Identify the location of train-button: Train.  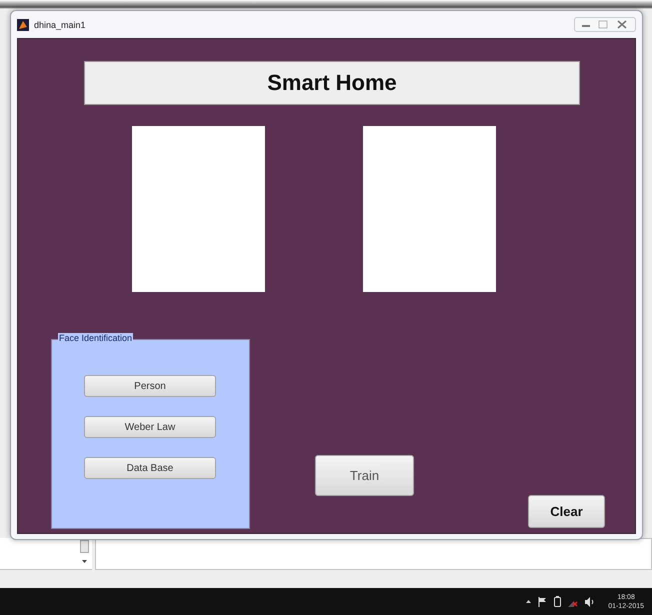
(364, 475).